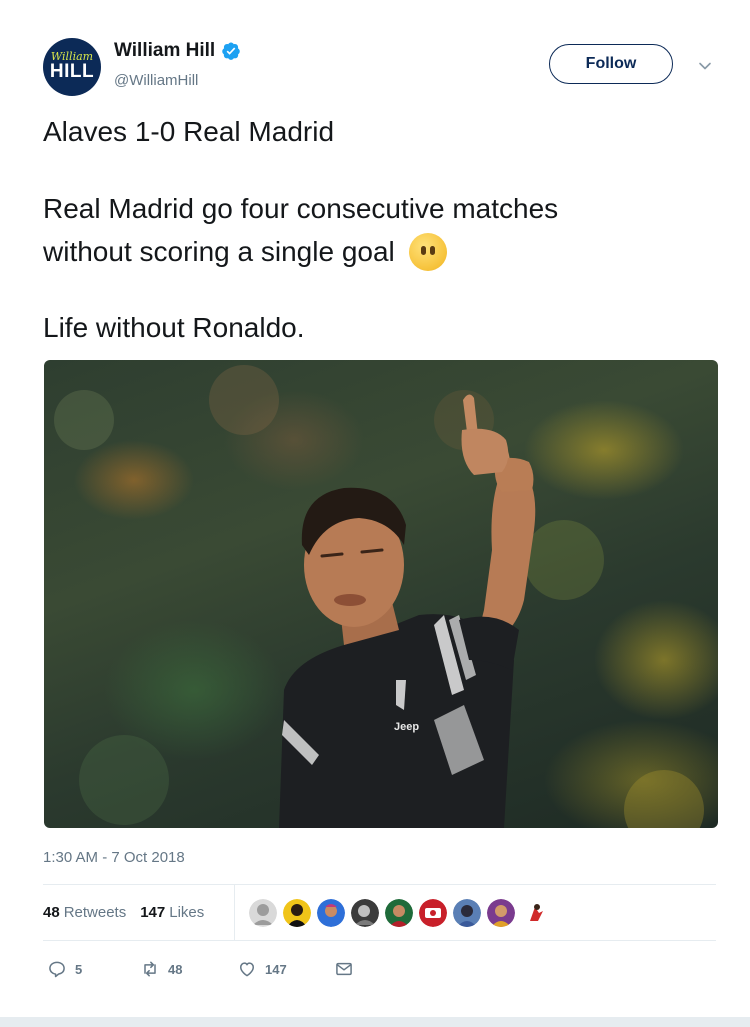 This screenshot has width=750, height=1027. I want to click on like-action: 147, so click(262, 969).